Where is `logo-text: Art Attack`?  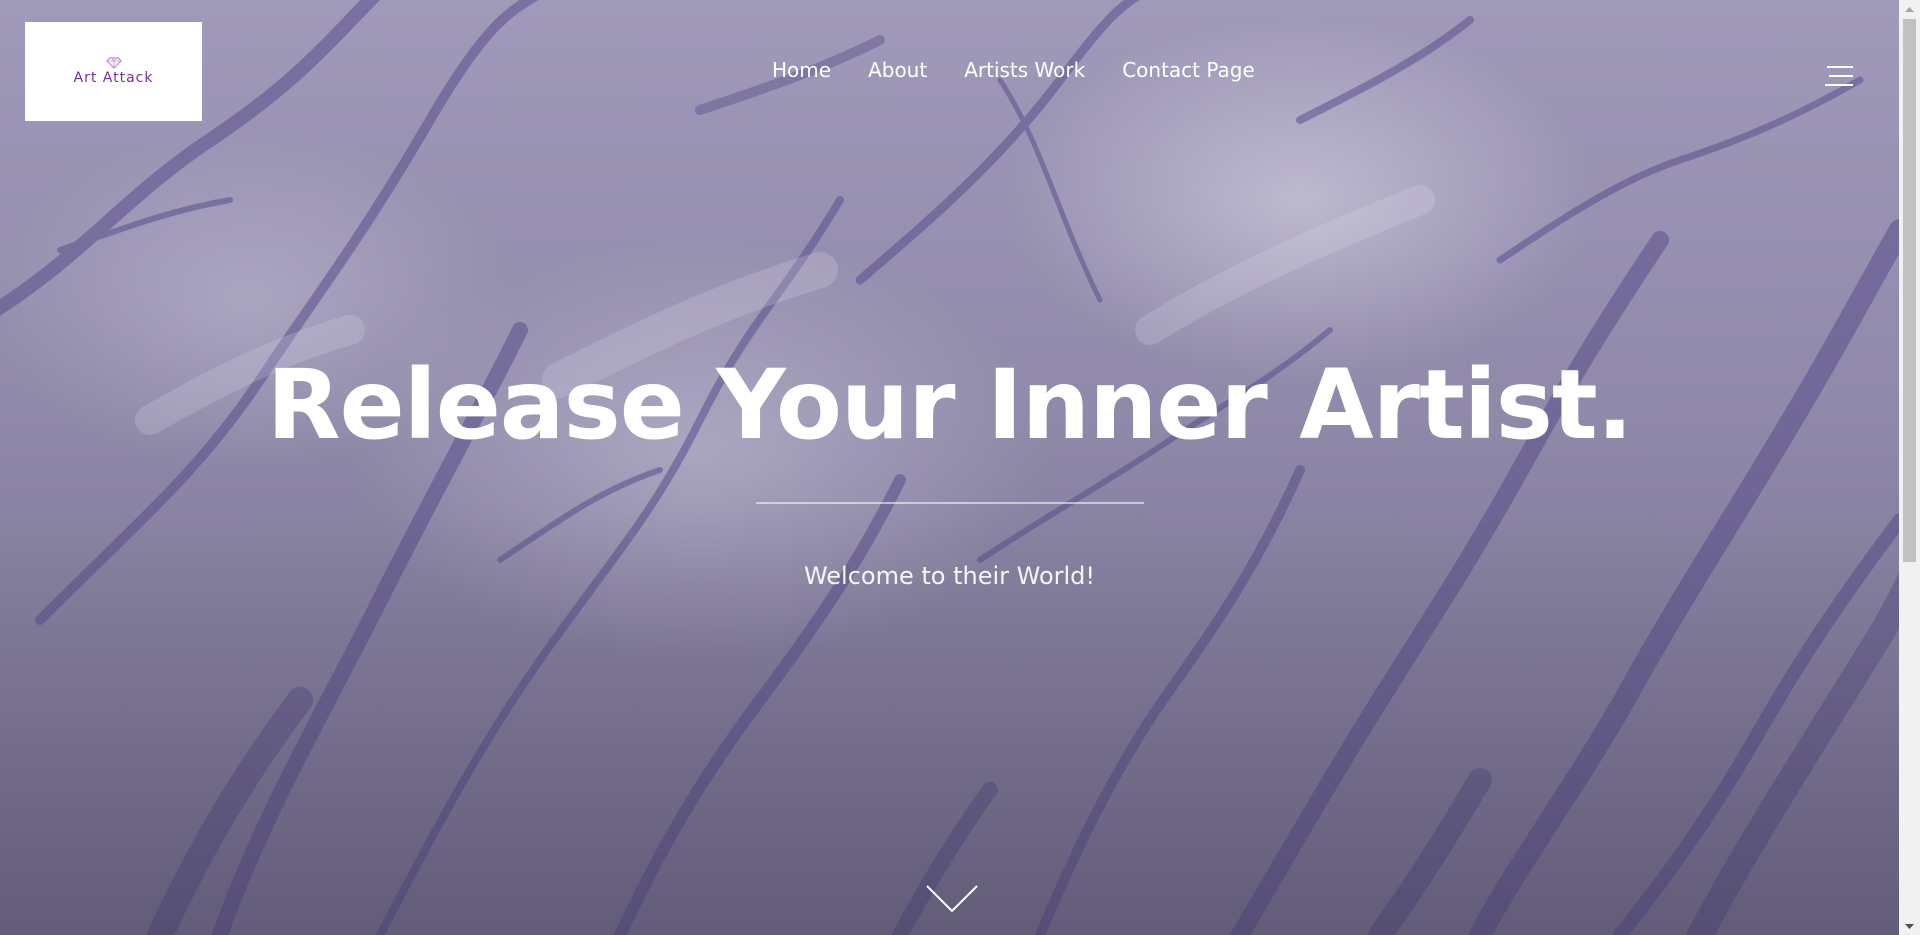
logo-text: Art Attack is located at coordinates (113, 78).